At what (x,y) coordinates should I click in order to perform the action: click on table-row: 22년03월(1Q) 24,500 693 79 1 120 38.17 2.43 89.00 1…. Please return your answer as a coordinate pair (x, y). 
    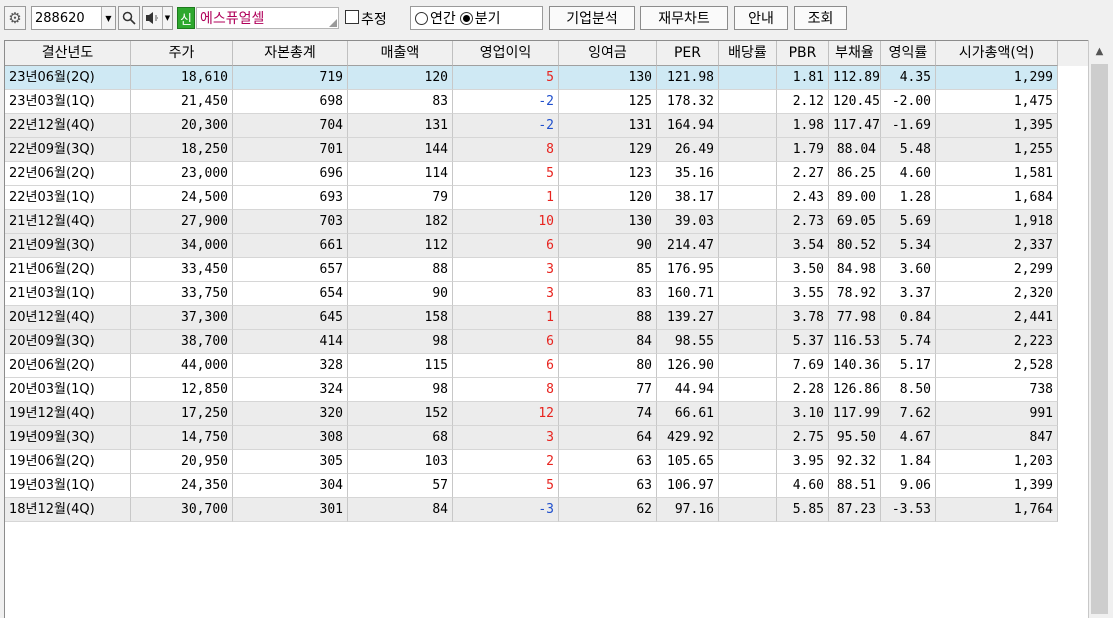
    Looking at the image, I should click on (546, 198).